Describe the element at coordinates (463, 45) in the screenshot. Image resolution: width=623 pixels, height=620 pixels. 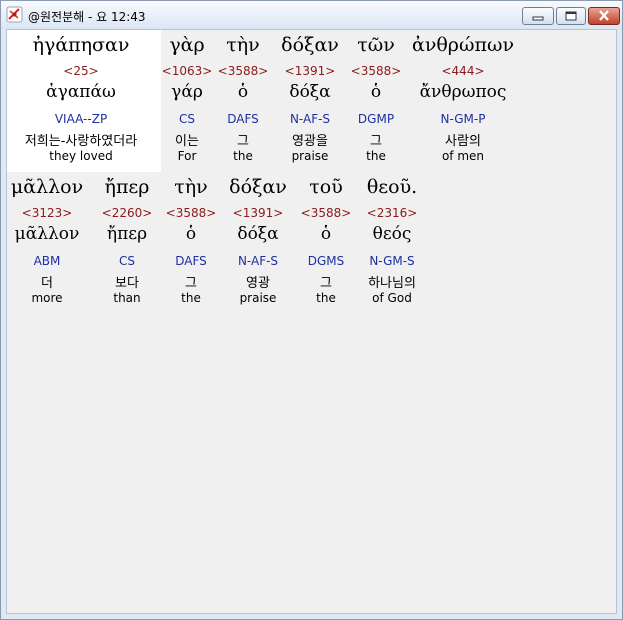
I see `greek-word: ἀνθρώπων` at that location.